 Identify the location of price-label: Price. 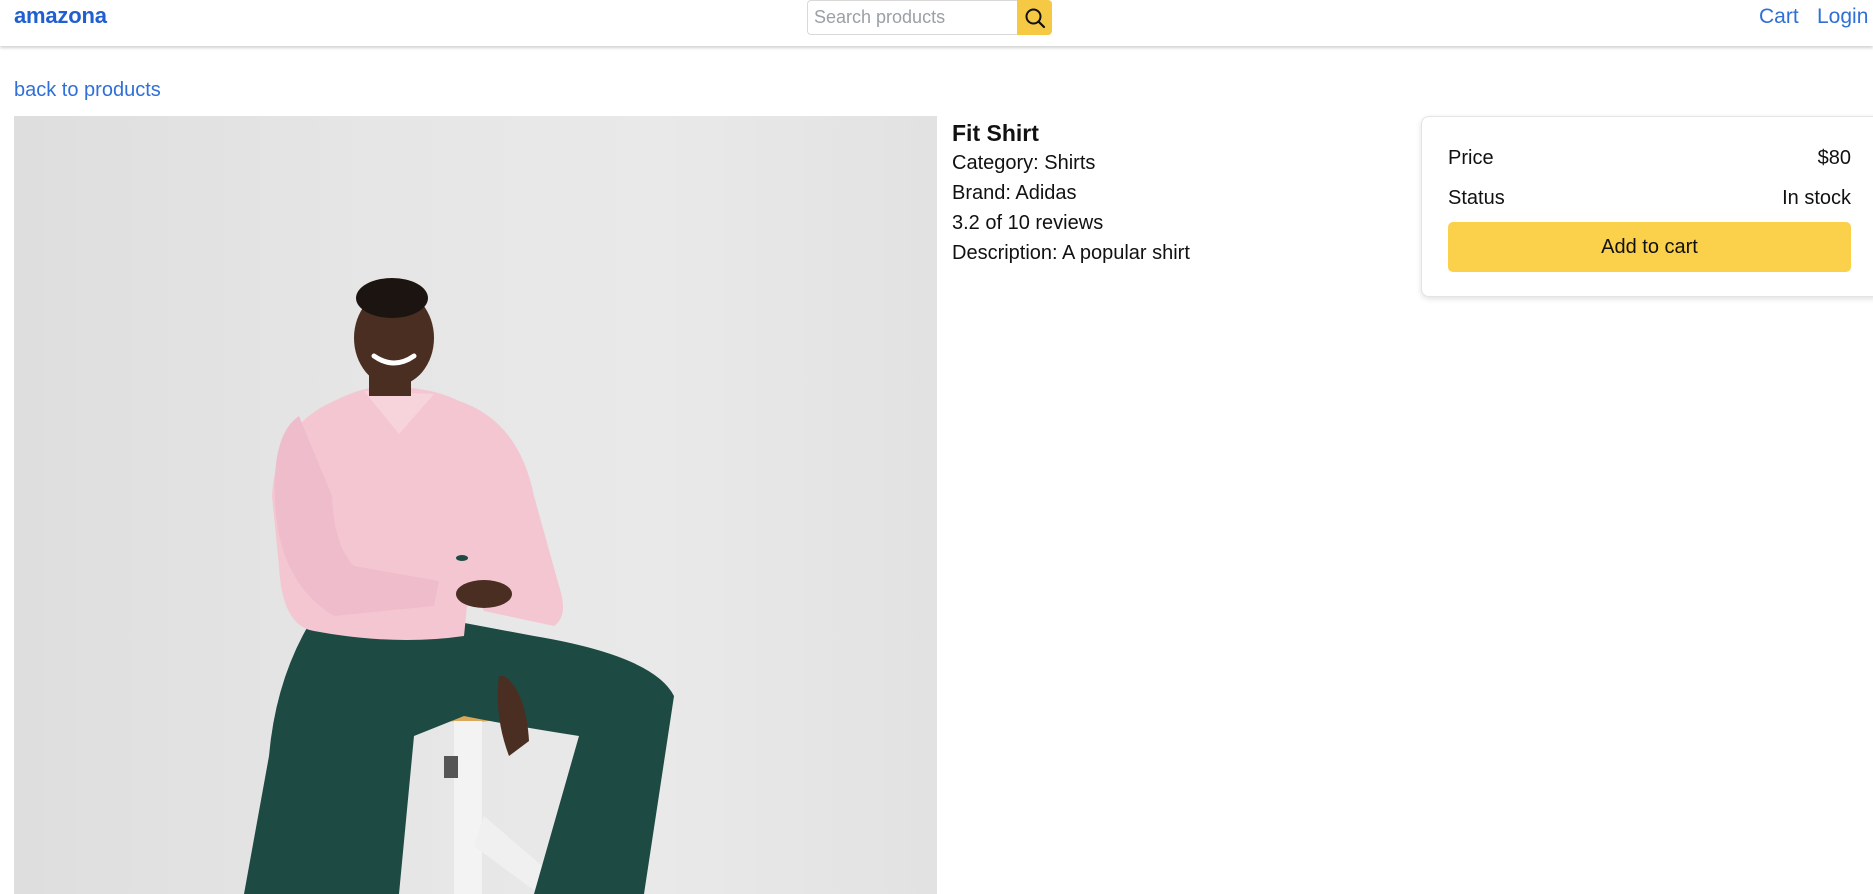
(1471, 158).